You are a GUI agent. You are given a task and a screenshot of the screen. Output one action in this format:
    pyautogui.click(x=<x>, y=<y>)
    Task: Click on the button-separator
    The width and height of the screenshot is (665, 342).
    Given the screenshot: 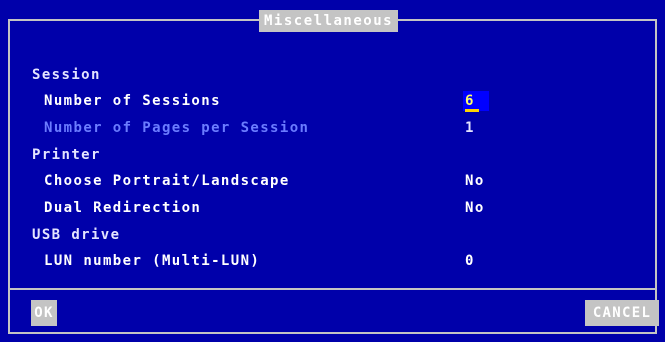 What is the action you would take?
    pyautogui.click(x=332, y=289)
    